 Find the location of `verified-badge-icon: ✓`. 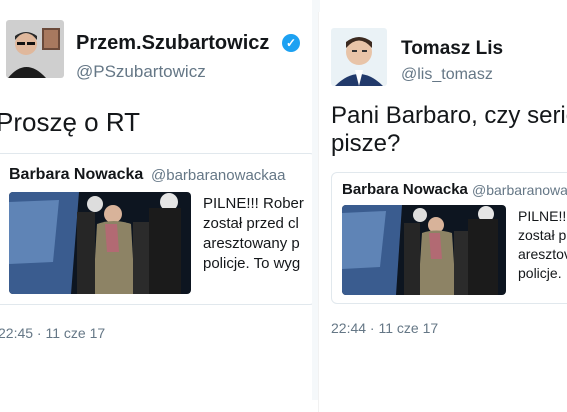

verified-badge-icon: ✓ is located at coordinates (291, 43).